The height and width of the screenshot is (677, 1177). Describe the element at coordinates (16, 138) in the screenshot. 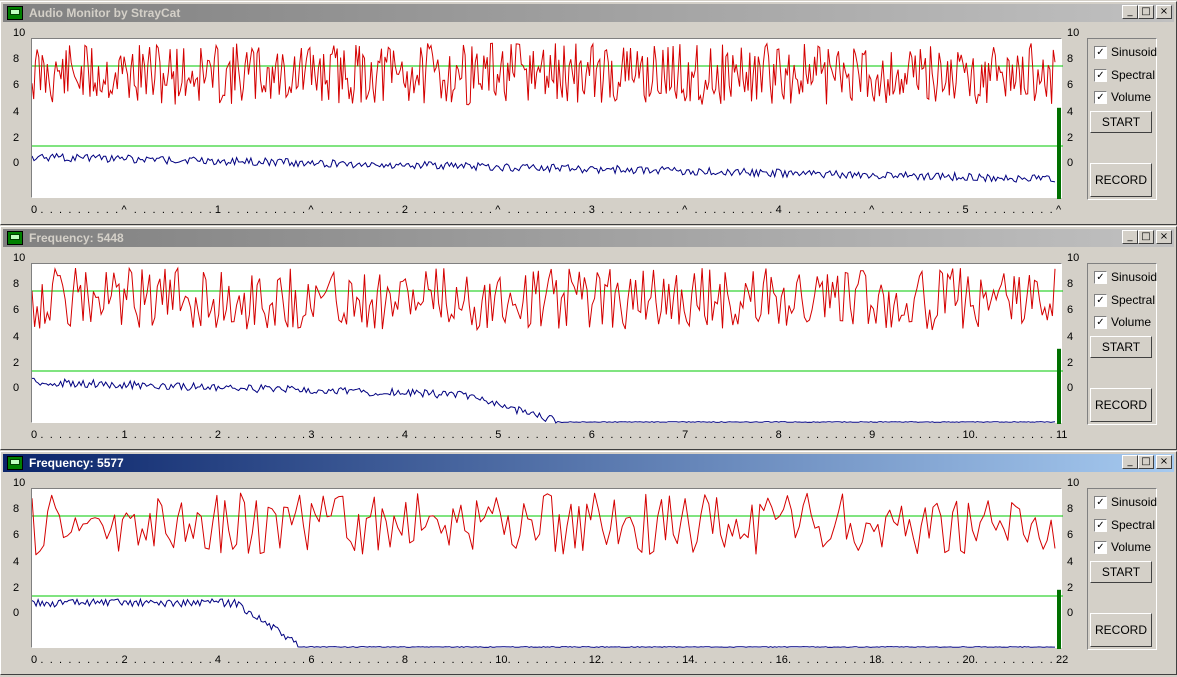

I see `y-tick-label-left: 2` at that location.